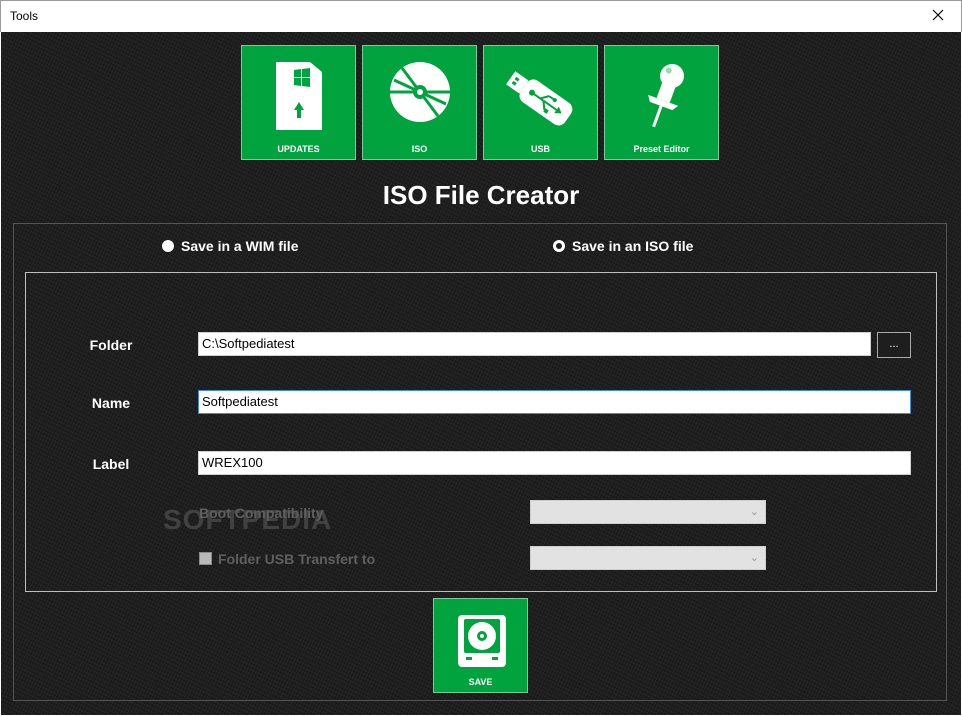 This screenshot has height=716, width=962. What do you see at coordinates (168, 246) in the screenshot?
I see `radio-button` at bounding box center [168, 246].